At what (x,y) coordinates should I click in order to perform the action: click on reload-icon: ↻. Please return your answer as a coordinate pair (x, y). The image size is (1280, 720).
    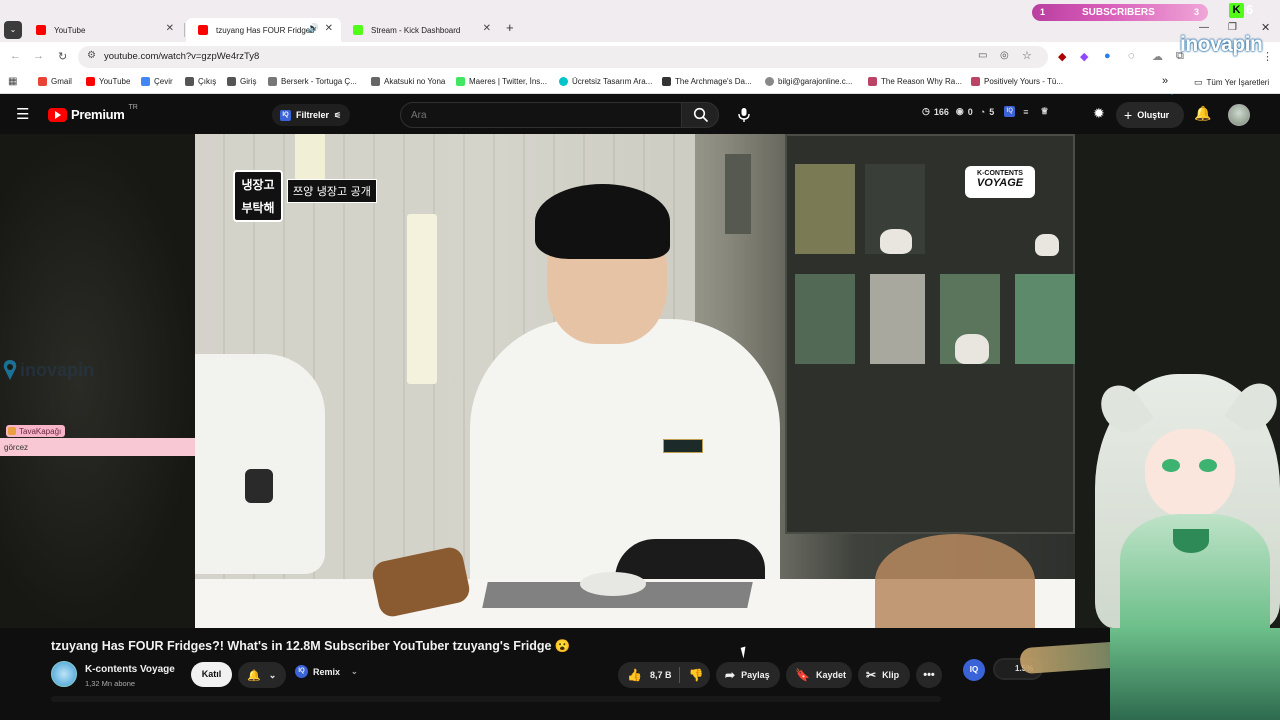
    Looking at the image, I should click on (62, 56).